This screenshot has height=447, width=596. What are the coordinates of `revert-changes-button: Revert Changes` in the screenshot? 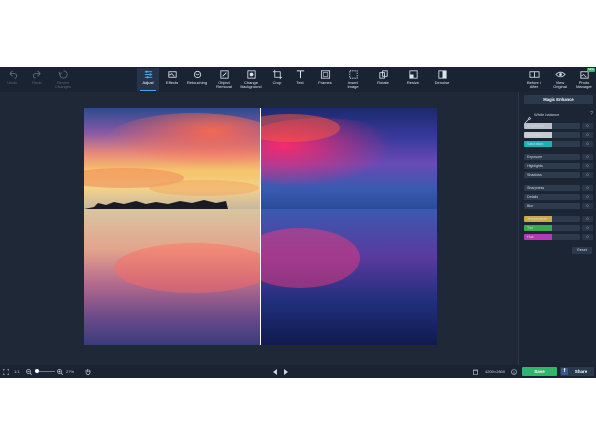 It's located at (63, 79).